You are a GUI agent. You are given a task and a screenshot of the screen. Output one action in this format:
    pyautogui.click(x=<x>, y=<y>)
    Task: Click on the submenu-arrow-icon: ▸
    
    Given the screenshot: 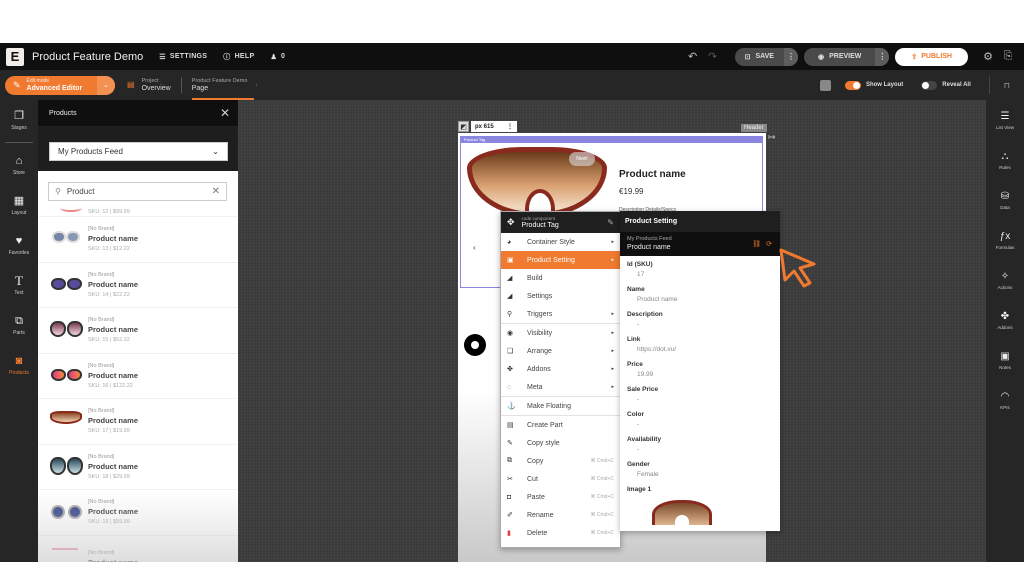 What is the action you would take?
    pyautogui.click(x=612, y=242)
    